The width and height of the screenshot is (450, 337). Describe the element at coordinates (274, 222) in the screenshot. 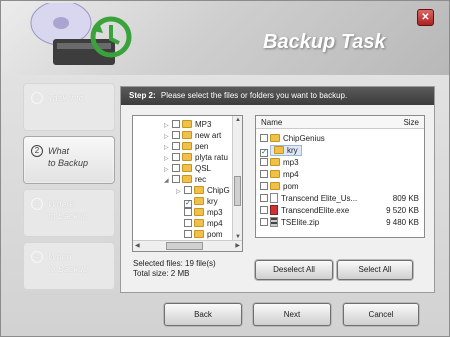

I see `archive-icon` at that location.